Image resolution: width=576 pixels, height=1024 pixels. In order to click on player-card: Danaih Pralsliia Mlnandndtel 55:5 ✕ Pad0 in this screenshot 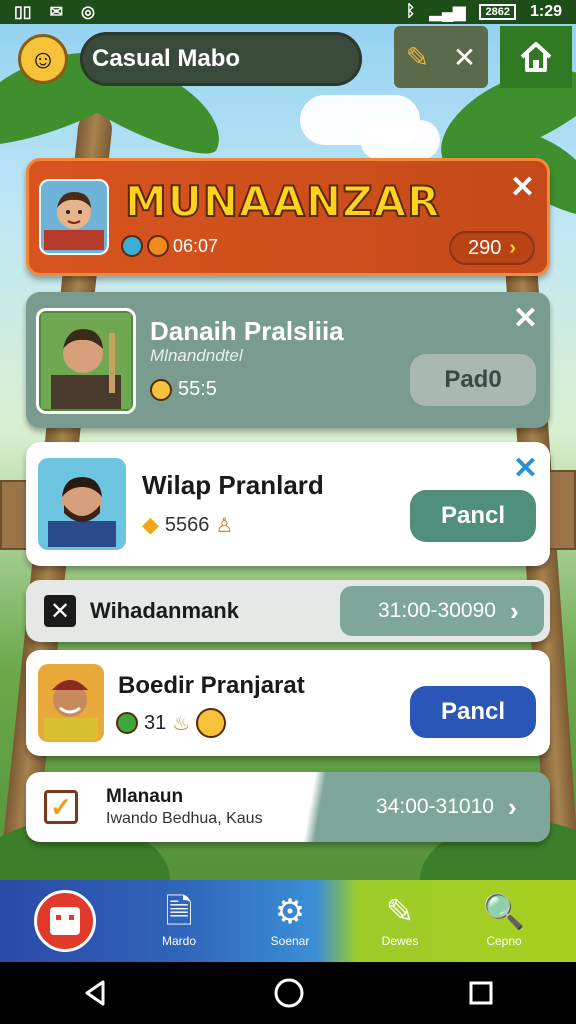, I will do `click(288, 360)`.